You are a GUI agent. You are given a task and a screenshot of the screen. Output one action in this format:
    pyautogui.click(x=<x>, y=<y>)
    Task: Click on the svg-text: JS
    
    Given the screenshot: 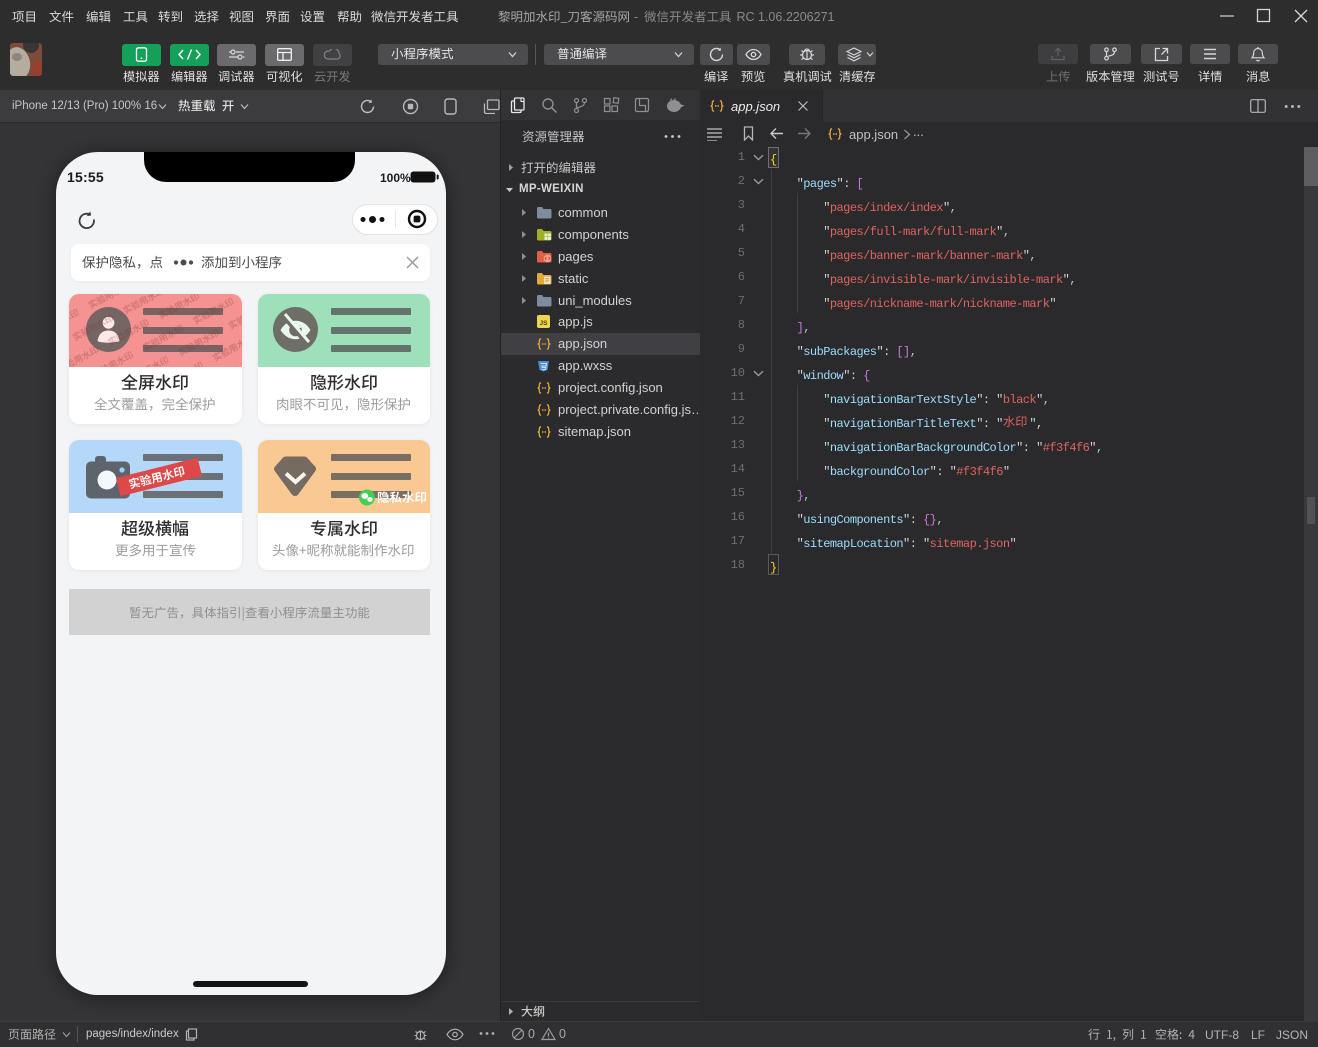 What is the action you would take?
    pyautogui.click(x=544, y=323)
    